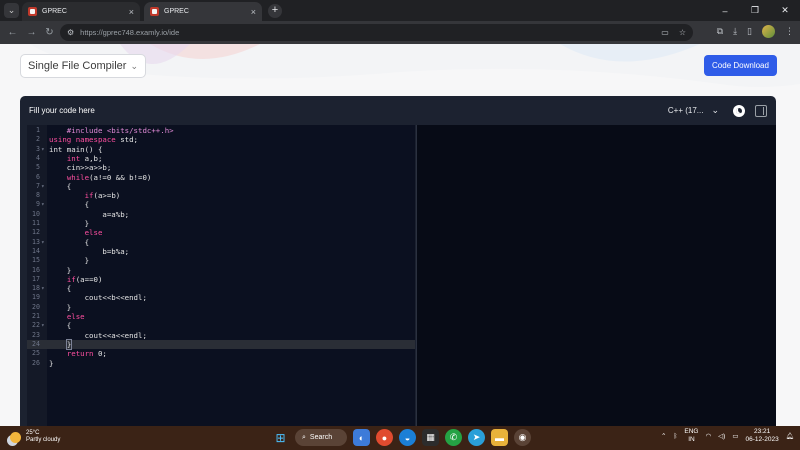  Describe the element at coordinates (221, 214) in the screenshot. I see `code-line: 10 a=a%b;` at that location.